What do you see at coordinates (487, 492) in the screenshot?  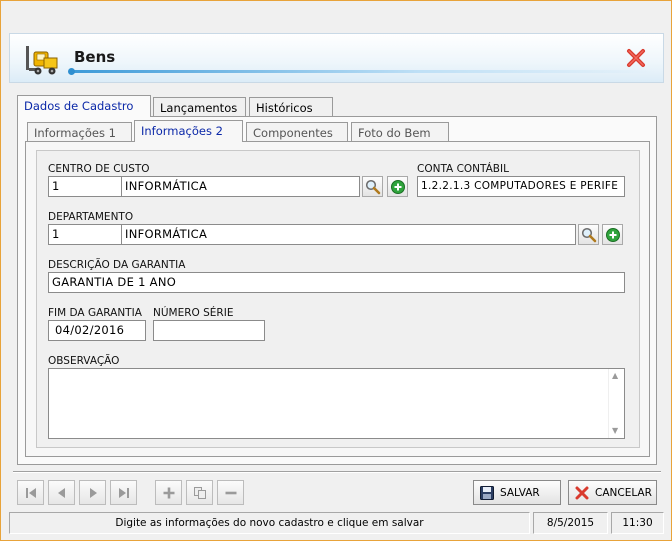 I see `floppy-disk-icon` at bounding box center [487, 492].